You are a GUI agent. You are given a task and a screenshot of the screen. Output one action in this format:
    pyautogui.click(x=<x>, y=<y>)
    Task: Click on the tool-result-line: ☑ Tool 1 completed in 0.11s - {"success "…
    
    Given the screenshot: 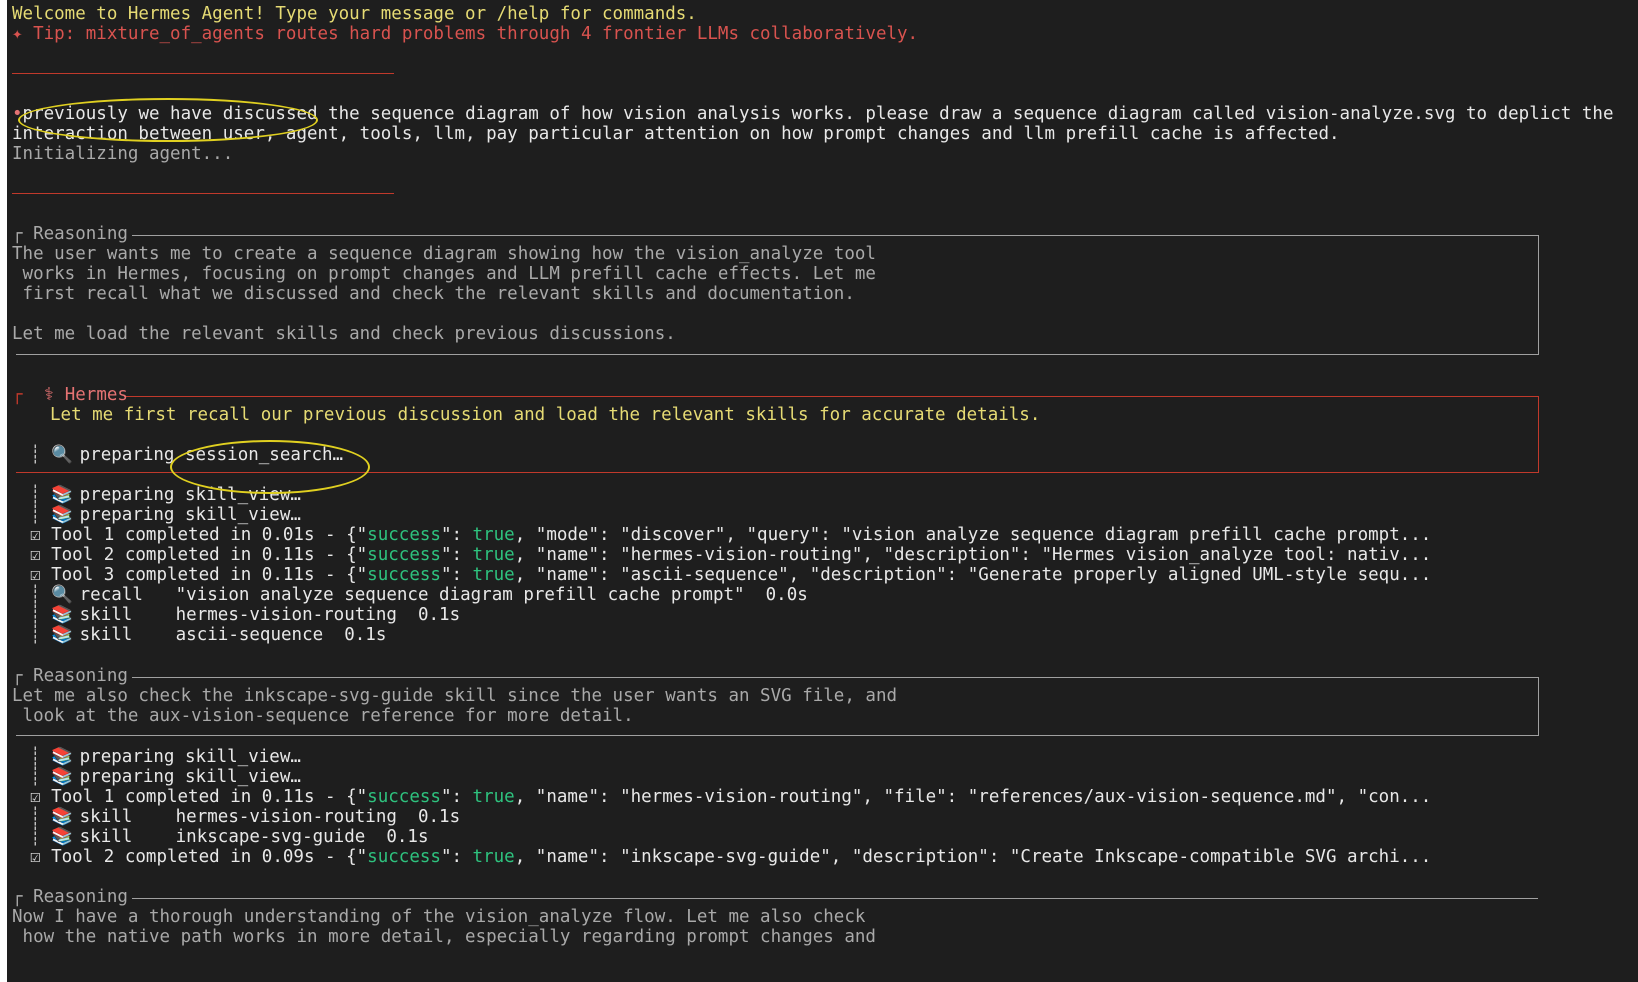 What is the action you would take?
    pyautogui.click(x=731, y=797)
    